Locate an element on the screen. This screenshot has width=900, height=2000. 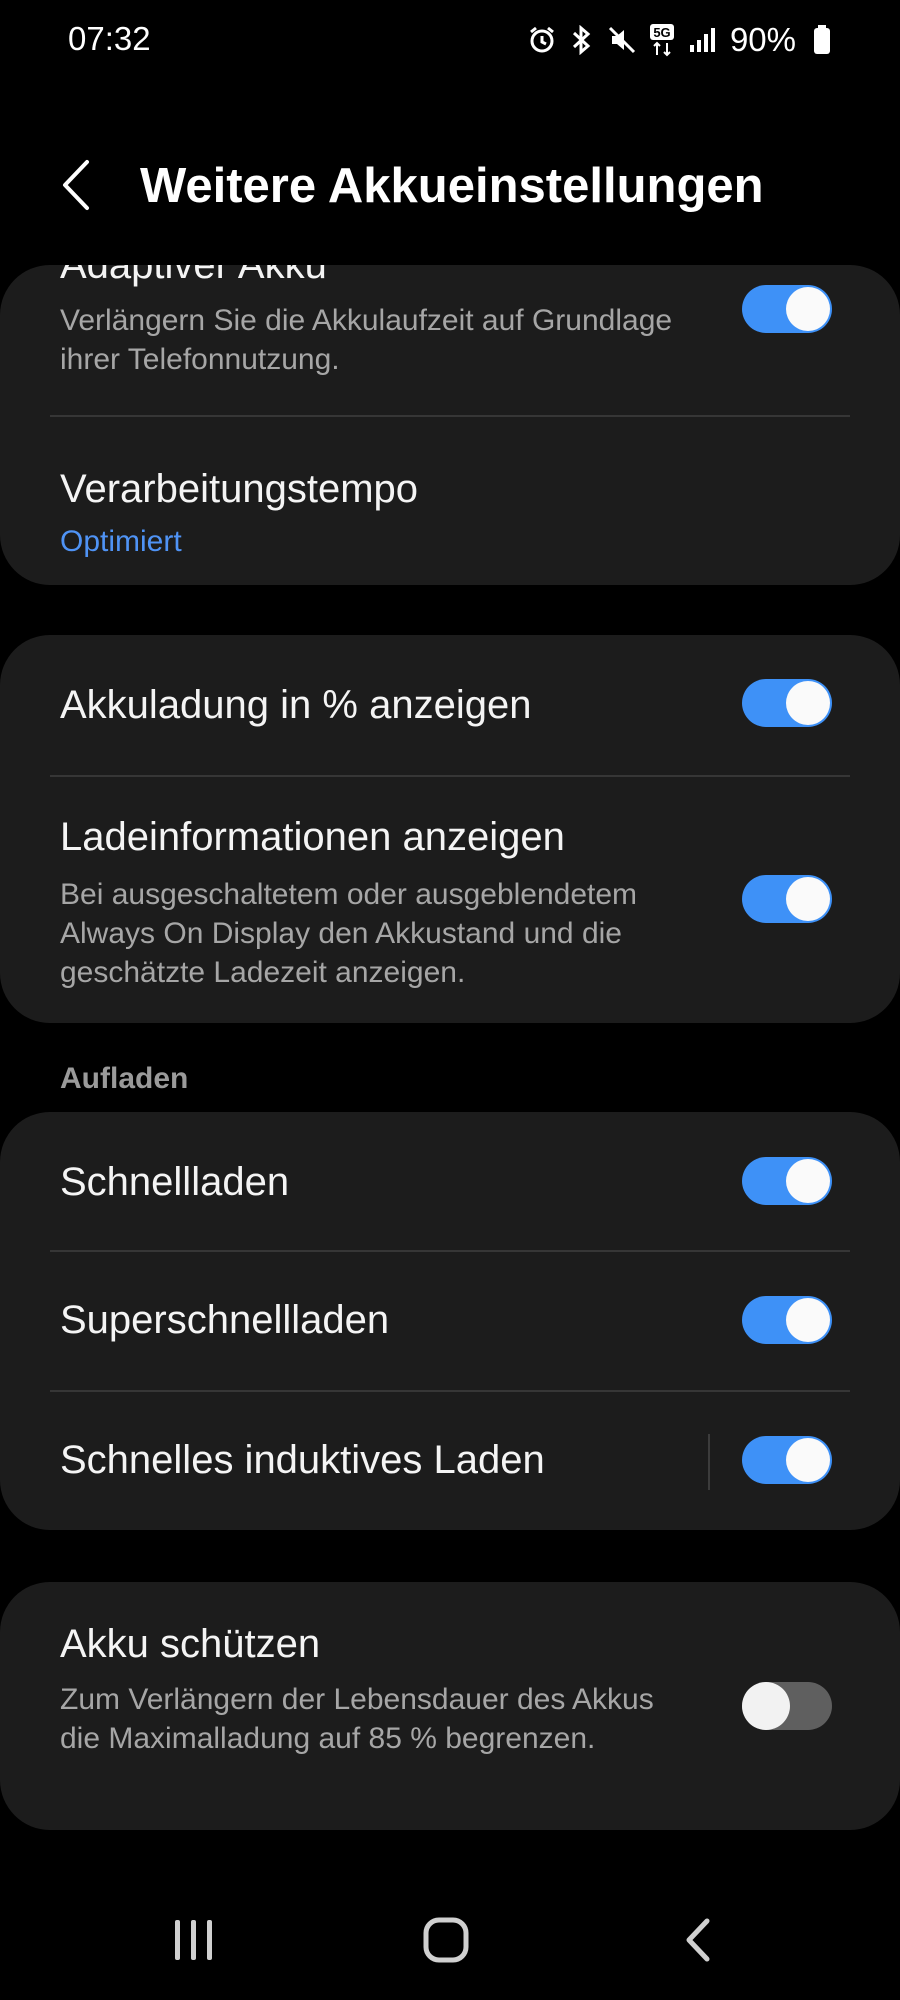
section-label-charging: Aufladen is located at coordinates (124, 1078).